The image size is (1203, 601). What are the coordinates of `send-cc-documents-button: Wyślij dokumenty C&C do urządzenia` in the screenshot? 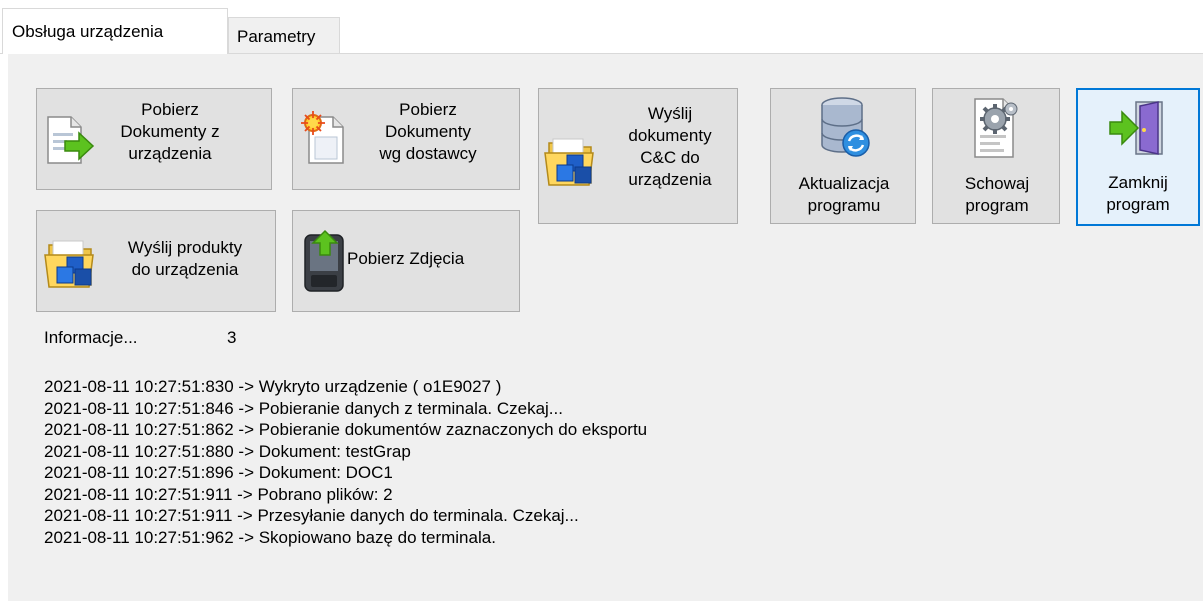 It's located at (638, 156).